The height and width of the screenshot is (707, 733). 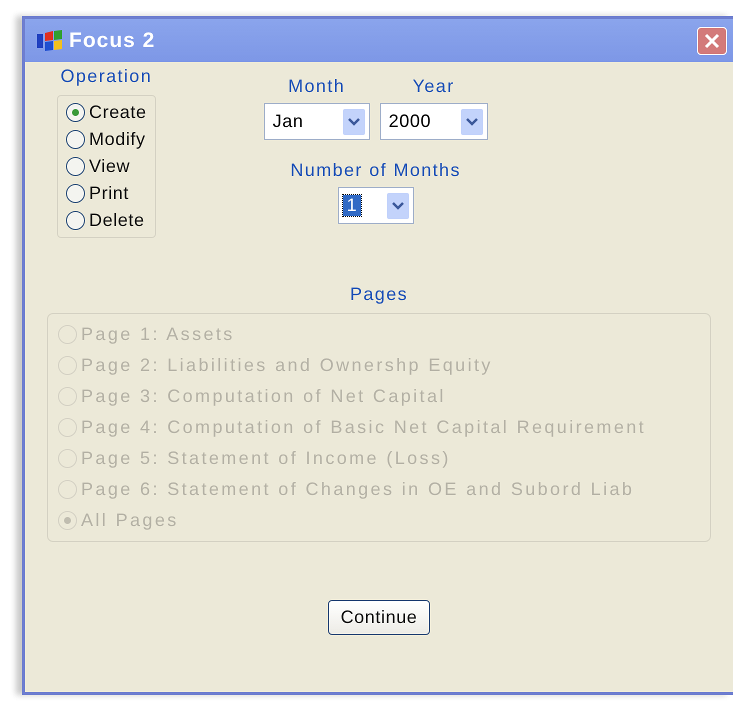 I want to click on month-dropdown: Jan, so click(x=317, y=121).